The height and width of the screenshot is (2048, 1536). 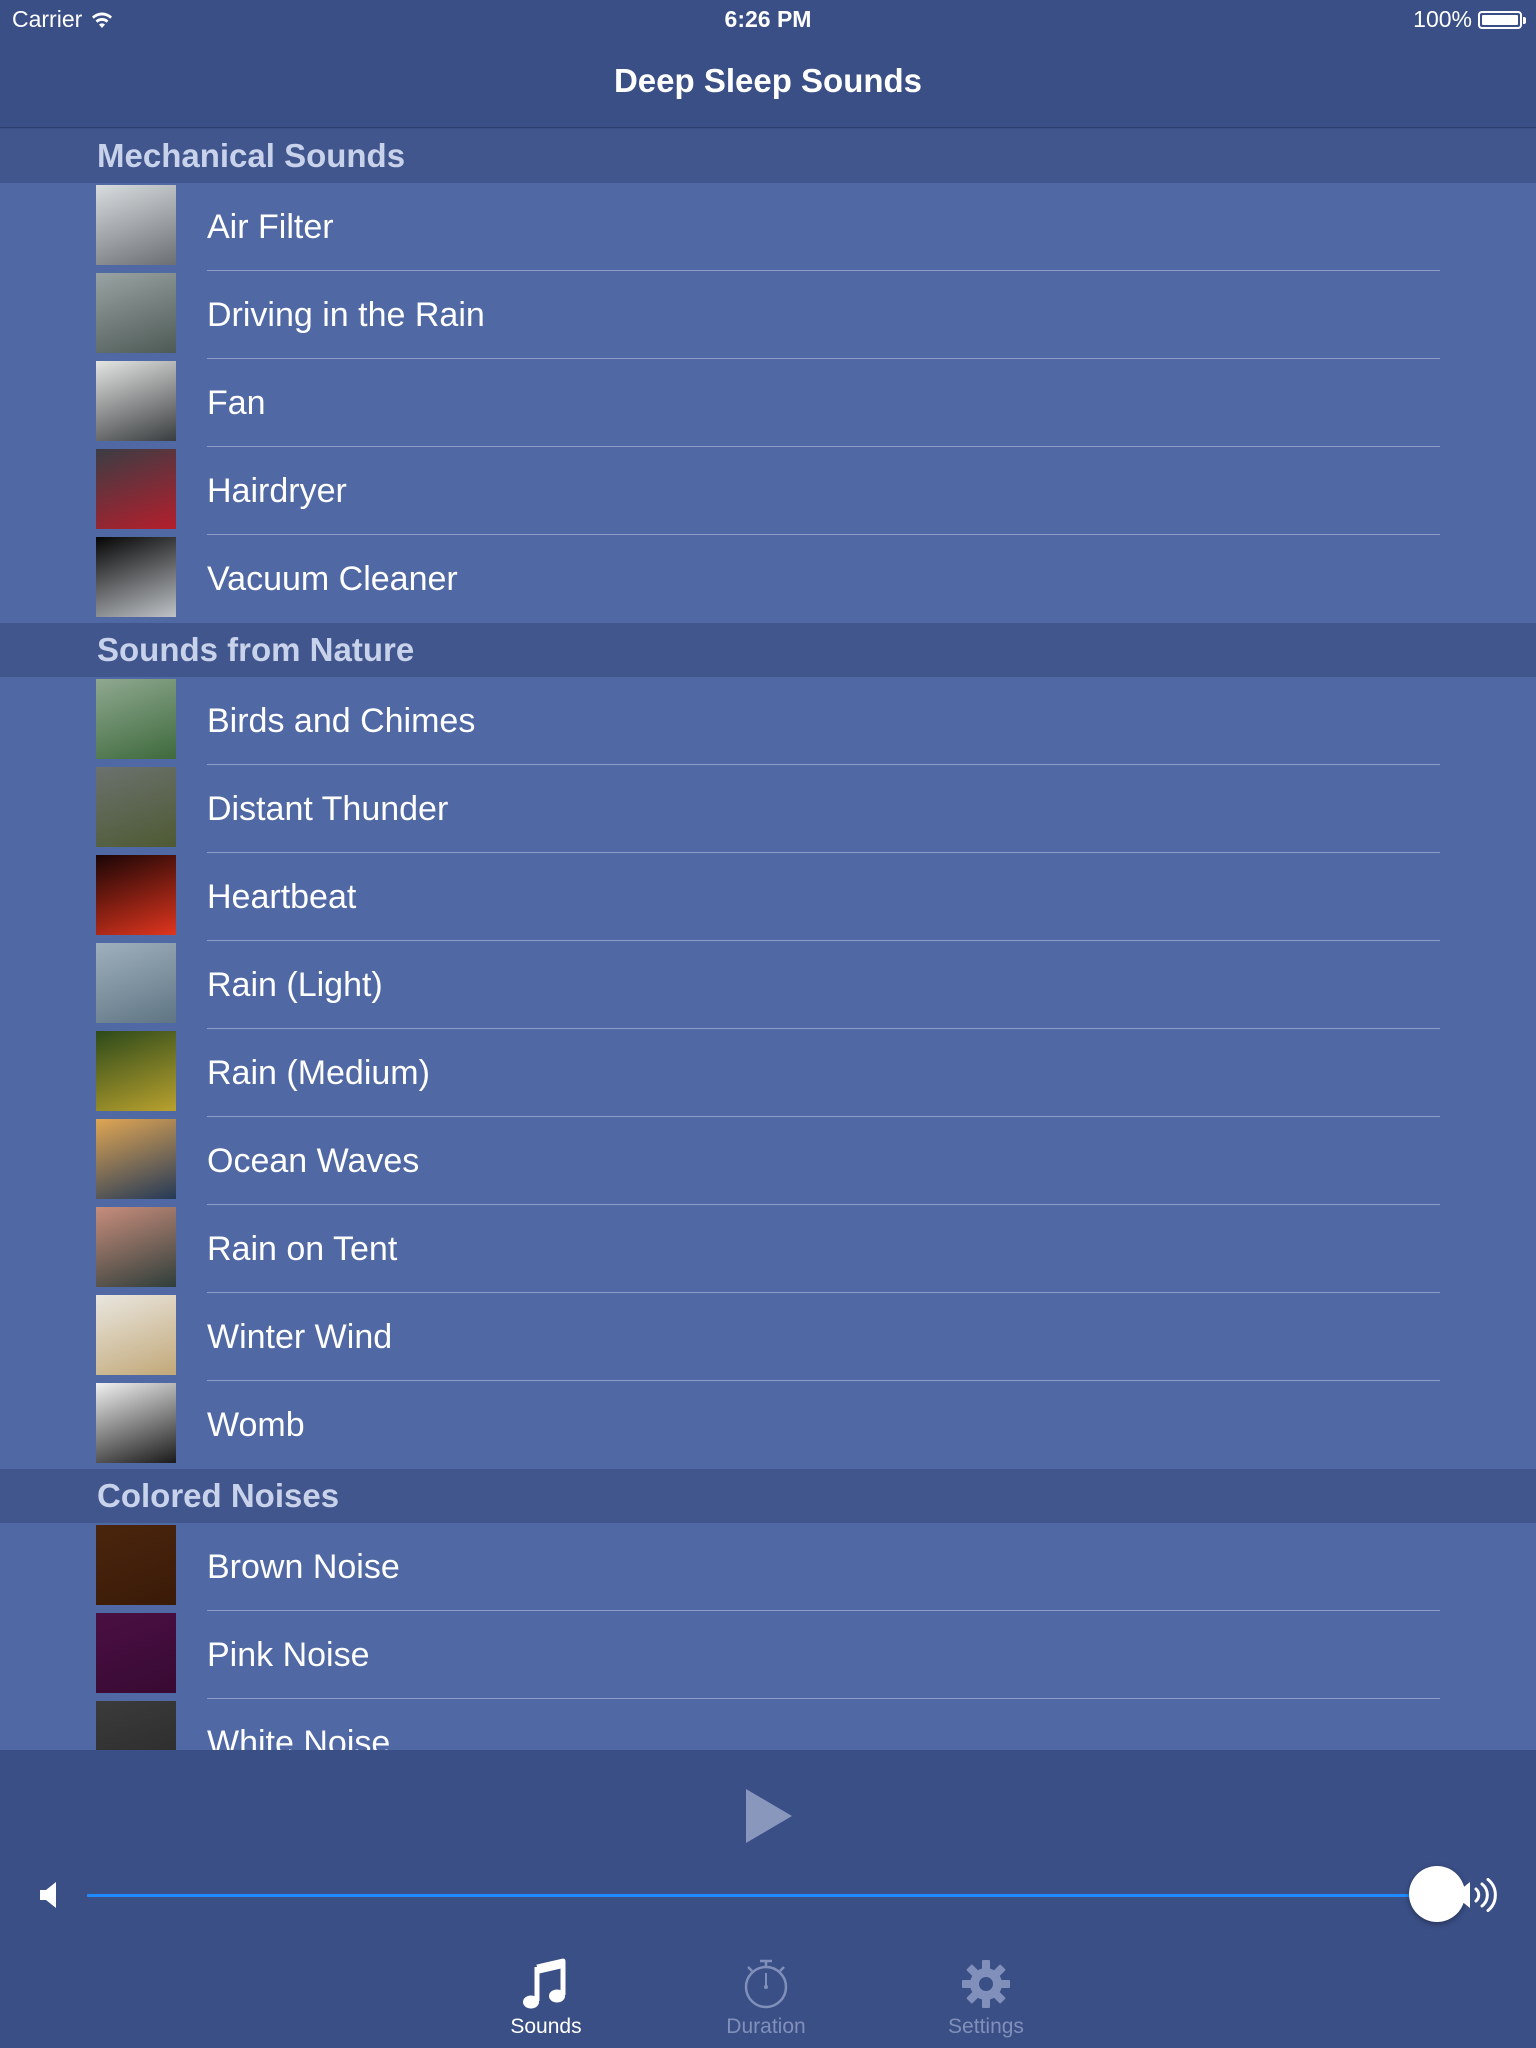 What do you see at coordinates (768, 985) in the screenshot?
I see `sound-row: Rain (Light)` at bounding box center [768, 985].